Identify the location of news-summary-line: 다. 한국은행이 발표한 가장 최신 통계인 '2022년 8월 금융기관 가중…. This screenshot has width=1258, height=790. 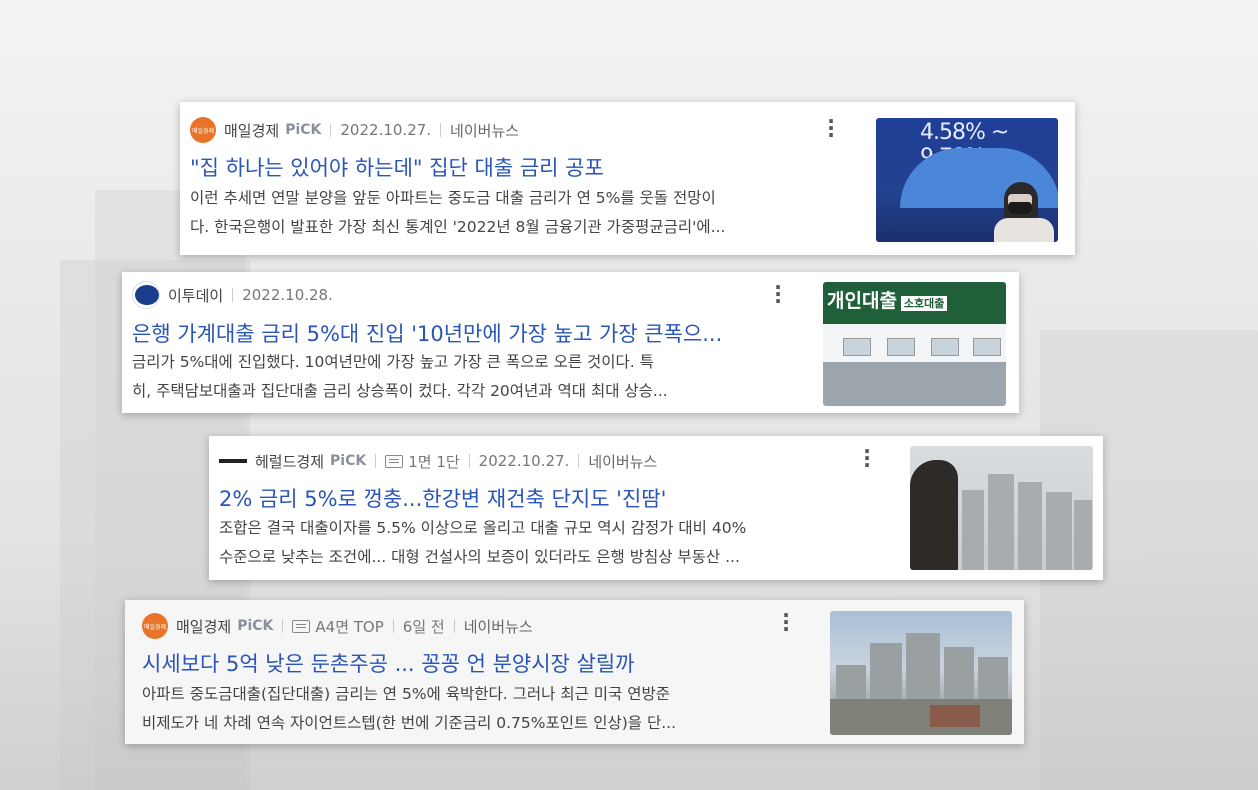
(458, 227).